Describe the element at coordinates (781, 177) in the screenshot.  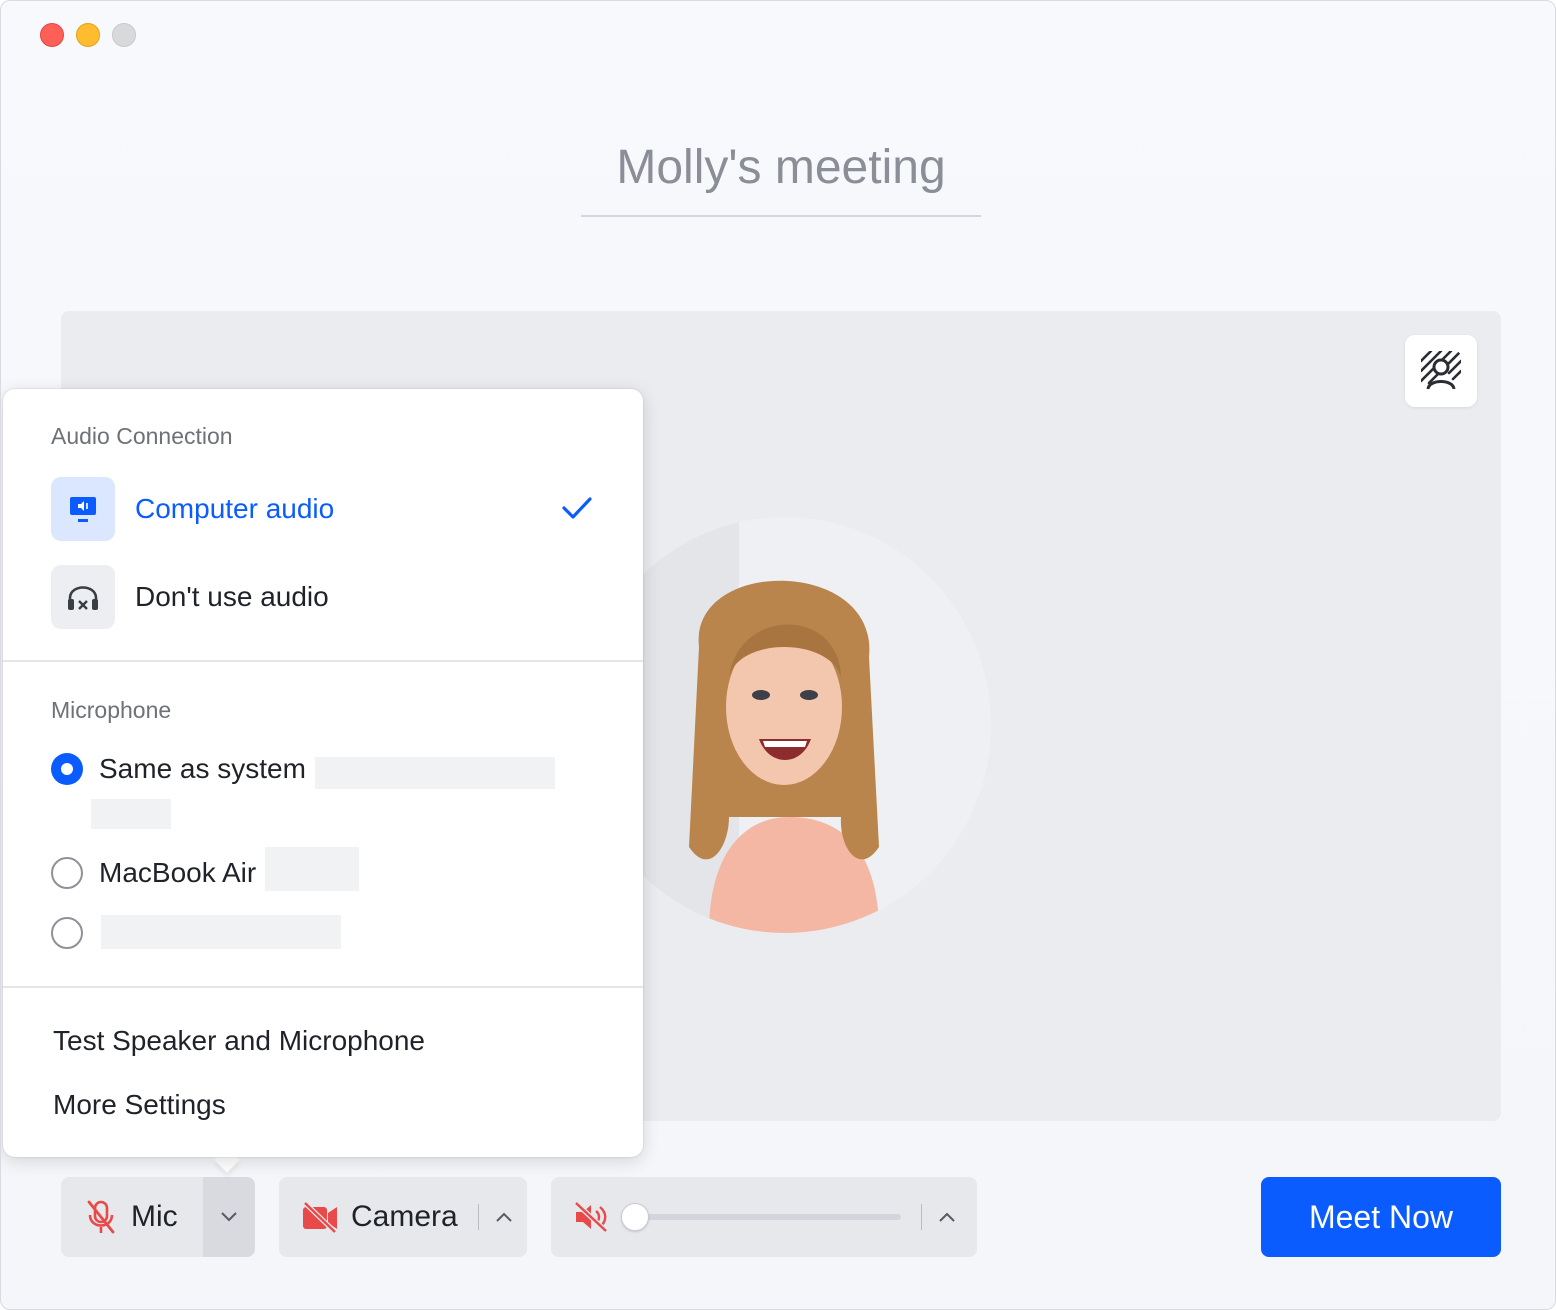
I see `meeting-title-input: Molly's meeting` at that location.